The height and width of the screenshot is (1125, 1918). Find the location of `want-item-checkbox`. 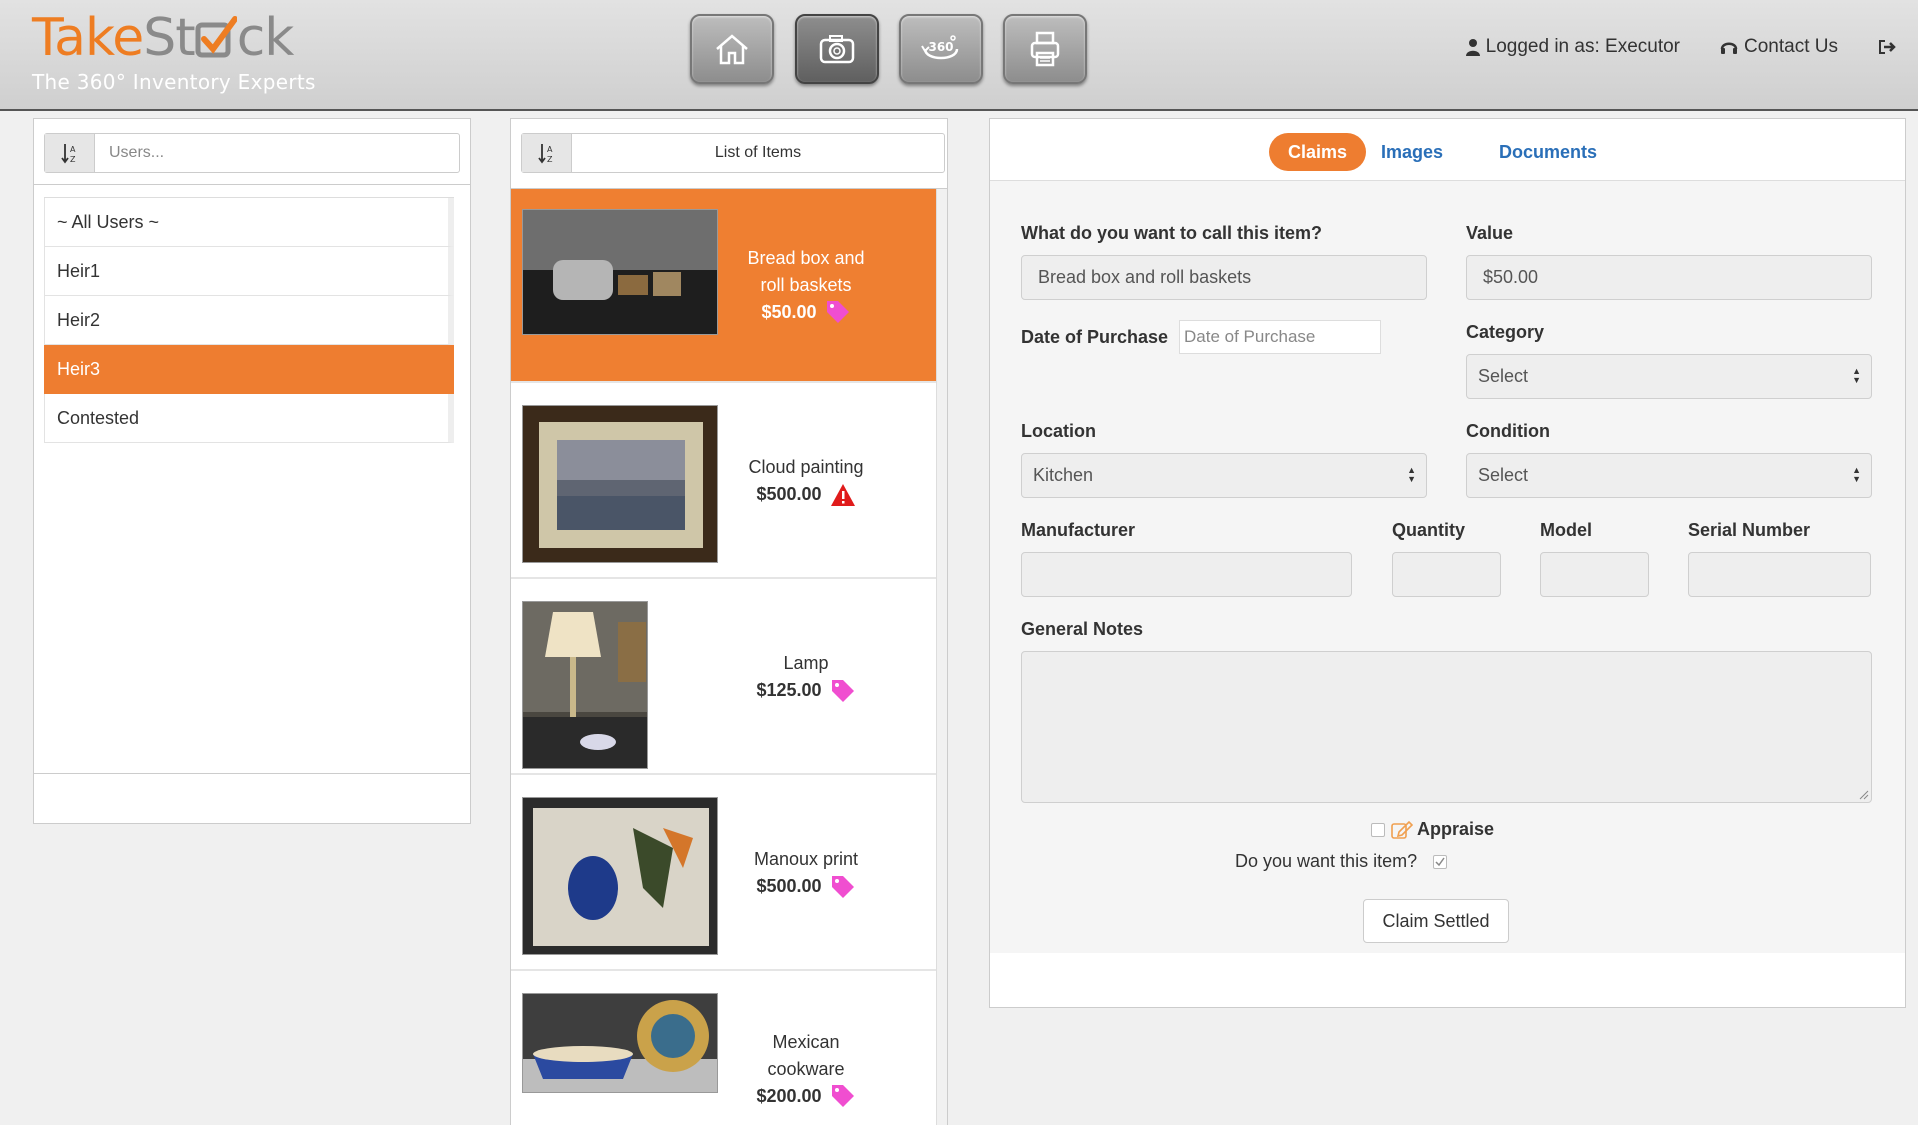

want-item-checkbox is located at coordinates (1440, 861).